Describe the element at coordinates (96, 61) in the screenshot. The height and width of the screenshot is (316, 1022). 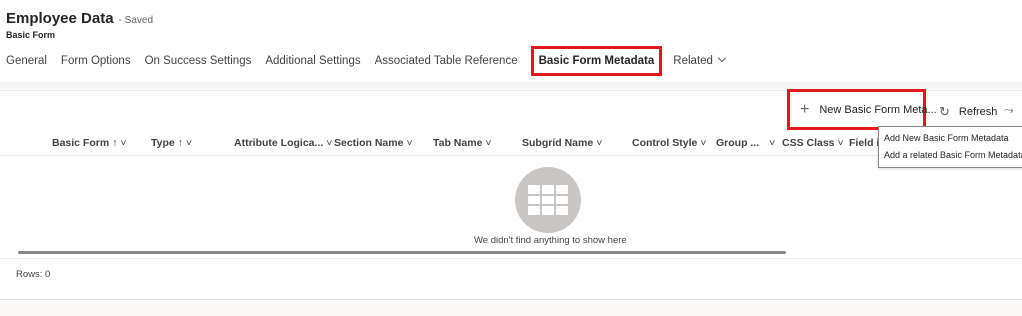
I see `tab-form-options: Form Options` at that location.